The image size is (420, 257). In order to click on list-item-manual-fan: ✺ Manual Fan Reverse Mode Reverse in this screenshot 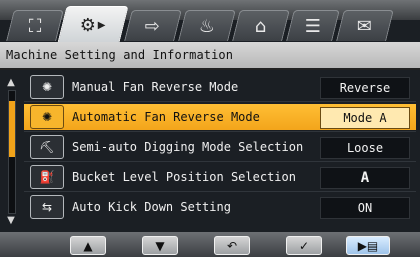, I will do `click(220, 87)`.